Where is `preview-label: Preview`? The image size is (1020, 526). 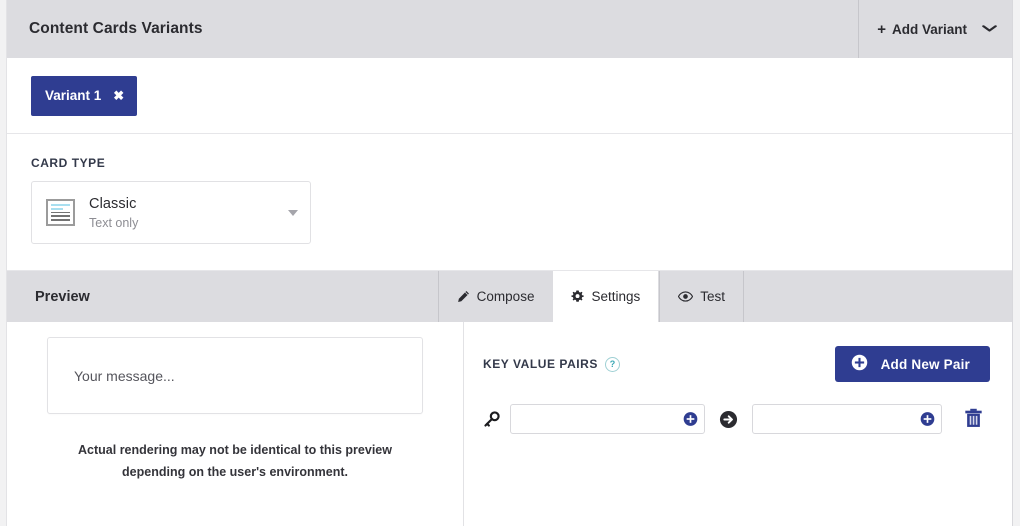
preview-label: Preview is located at coordinates (62, 296).